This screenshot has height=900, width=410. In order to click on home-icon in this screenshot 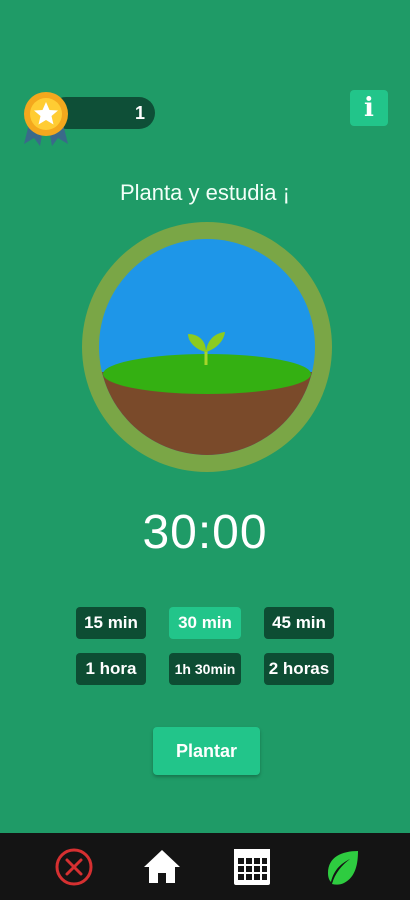, I will do `click(162, 867)`.